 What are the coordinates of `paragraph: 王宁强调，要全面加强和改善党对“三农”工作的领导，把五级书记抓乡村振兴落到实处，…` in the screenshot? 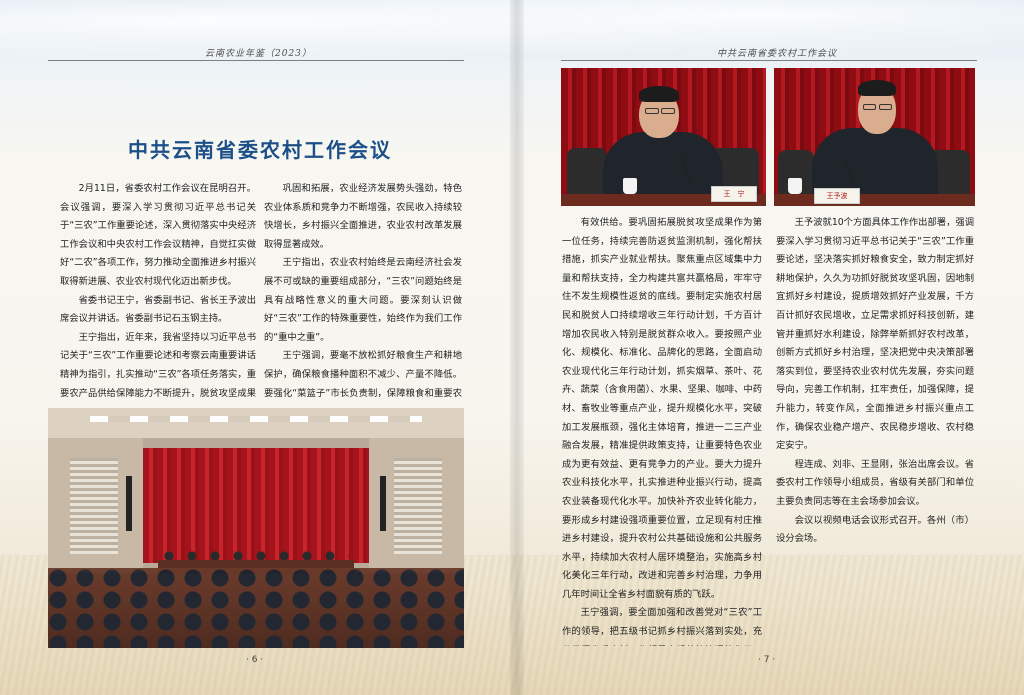 It's located at (662, 626).